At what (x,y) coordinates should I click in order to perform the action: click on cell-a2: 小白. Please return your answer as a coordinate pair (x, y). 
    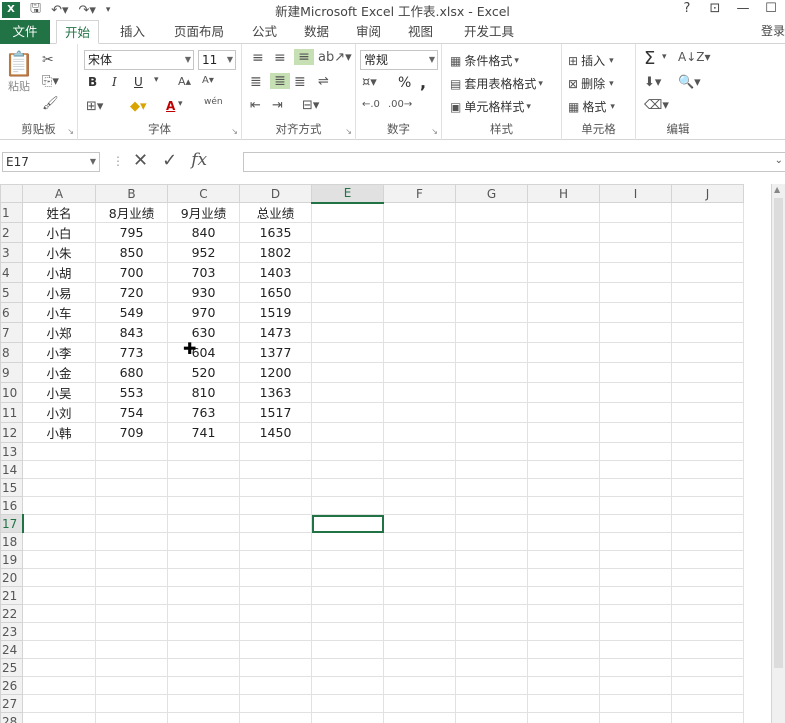
    Looking at the image, I should click on (59, 232).